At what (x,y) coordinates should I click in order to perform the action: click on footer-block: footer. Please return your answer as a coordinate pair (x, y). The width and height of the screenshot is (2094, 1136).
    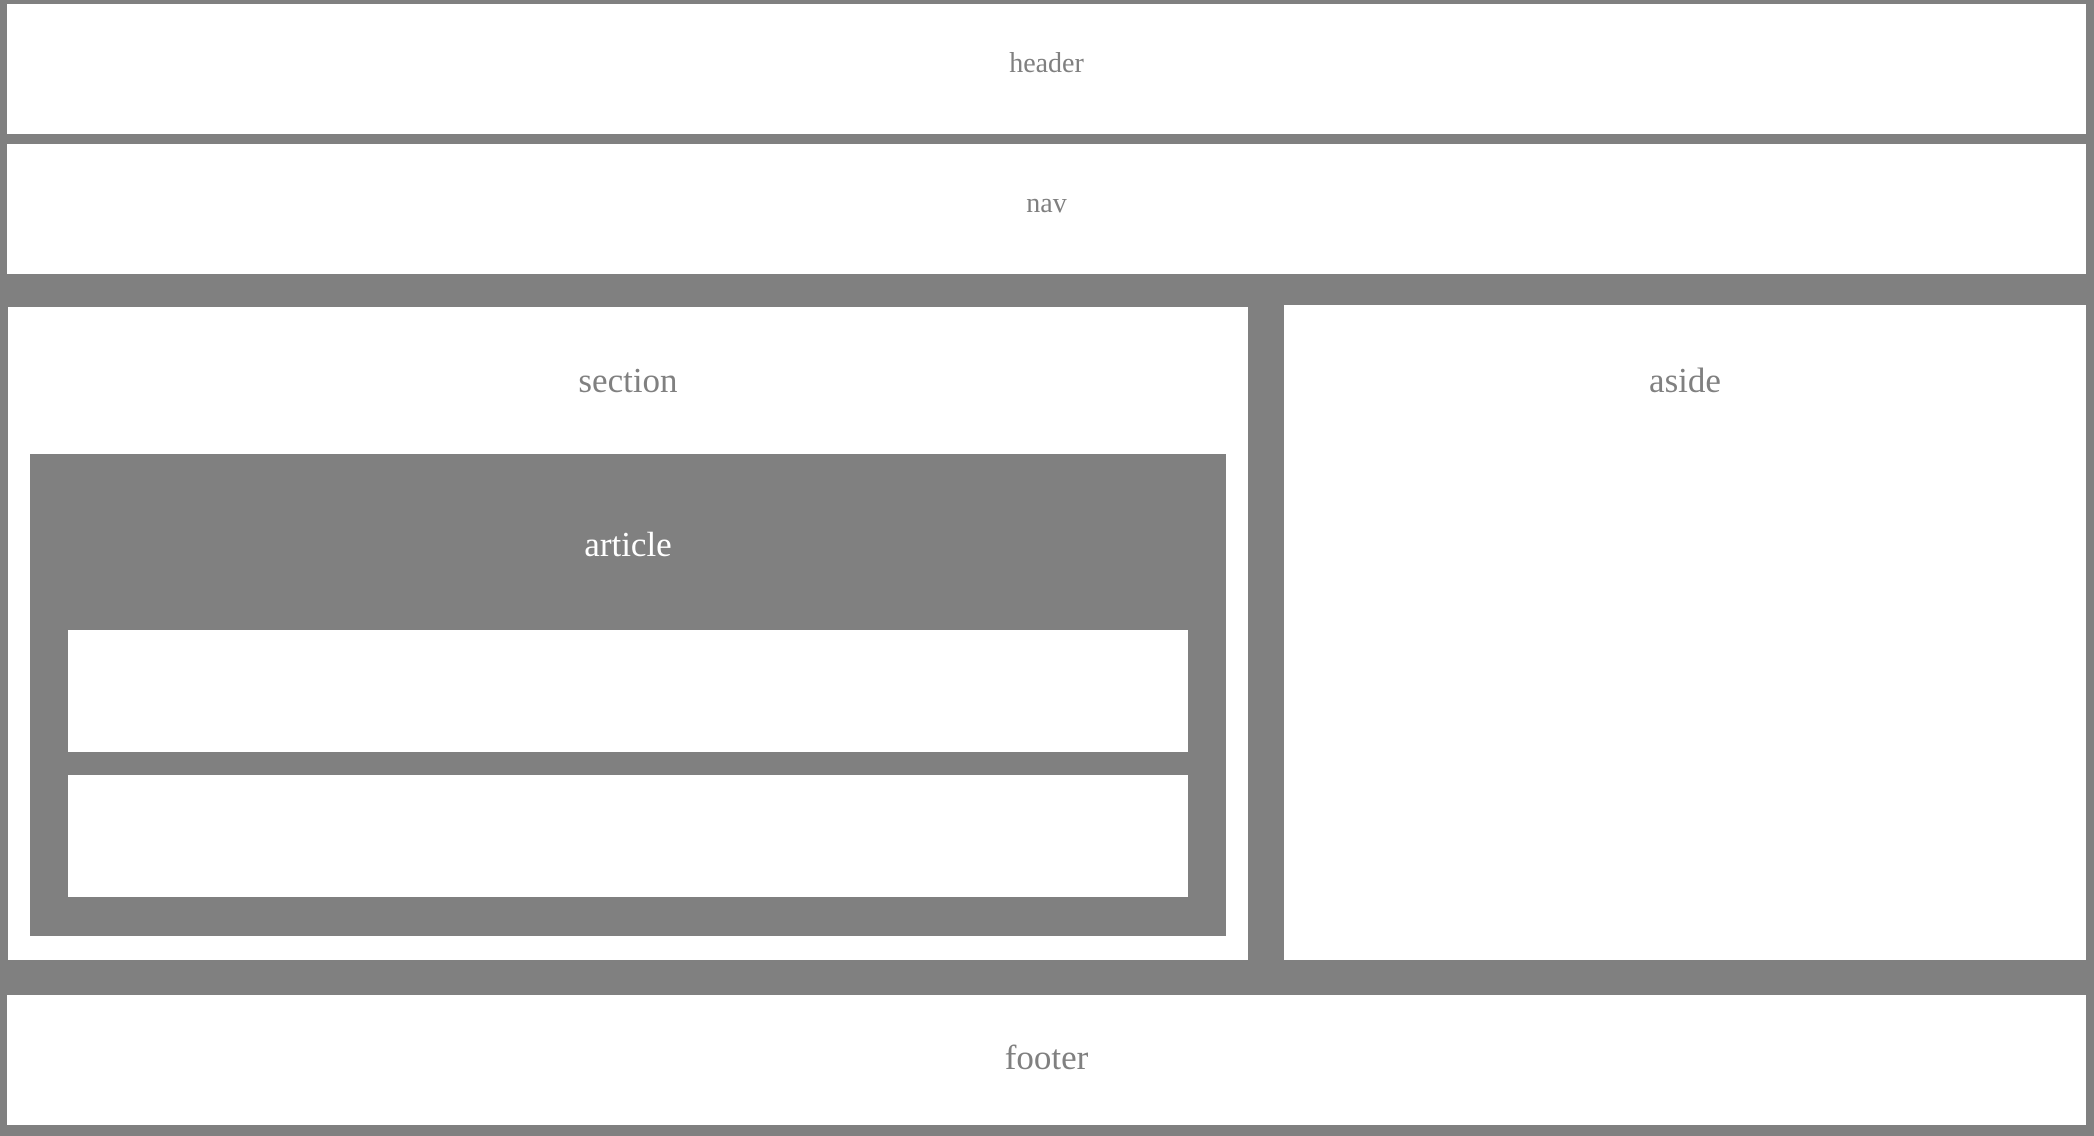
    Looking at the image, I should click on (1046, 1060).